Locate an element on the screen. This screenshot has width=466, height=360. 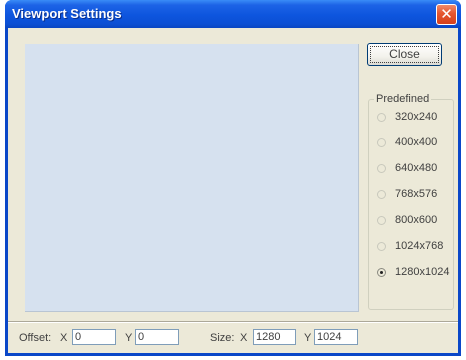
radio-1024x768: 1024x768 is located at coordinates (410, 246).